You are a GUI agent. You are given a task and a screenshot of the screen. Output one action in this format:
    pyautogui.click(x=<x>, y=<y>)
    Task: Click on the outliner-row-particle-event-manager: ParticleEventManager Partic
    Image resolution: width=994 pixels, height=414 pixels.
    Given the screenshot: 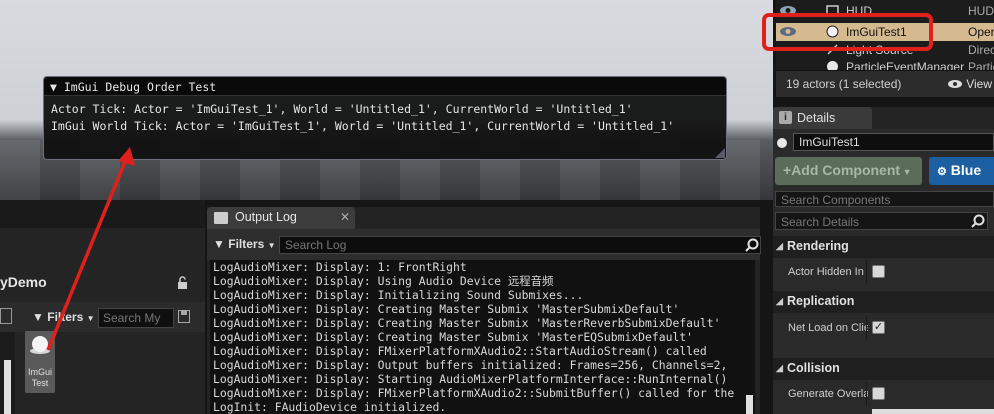 What is the action you would take?
    pyautogui.click(x=885, y=64)
    